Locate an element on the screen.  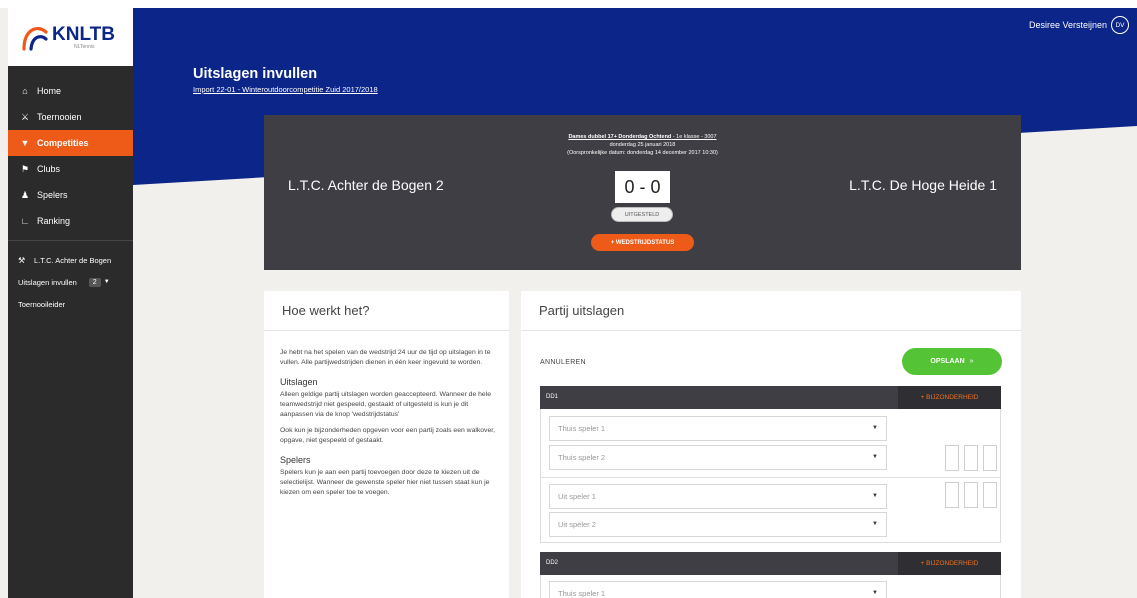
players-icon: ♟ is located at coordinates (25, 194).